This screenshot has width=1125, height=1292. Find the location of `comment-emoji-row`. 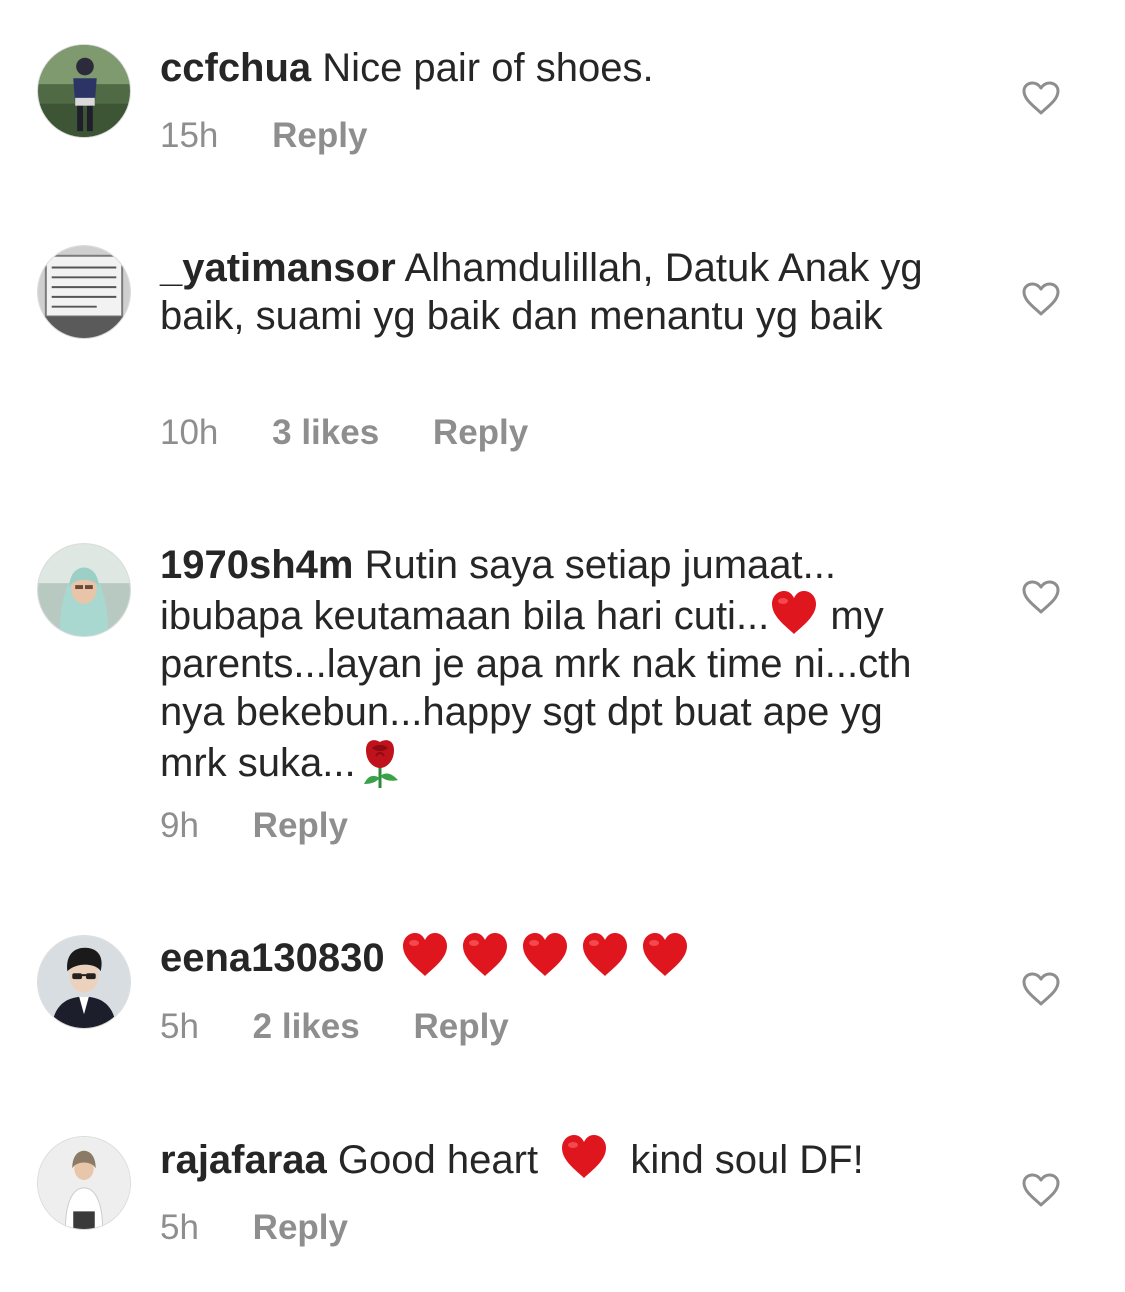

comment-emoji-row is located at coordinates (545, 958).